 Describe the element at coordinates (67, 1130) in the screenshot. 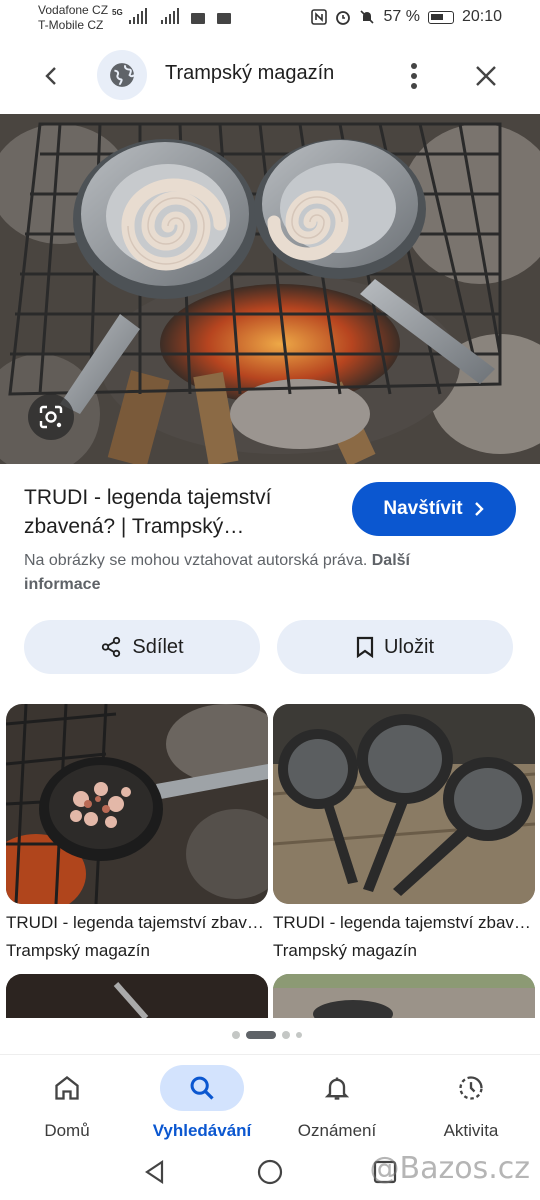

I see `nav-label: Domů` at that location.